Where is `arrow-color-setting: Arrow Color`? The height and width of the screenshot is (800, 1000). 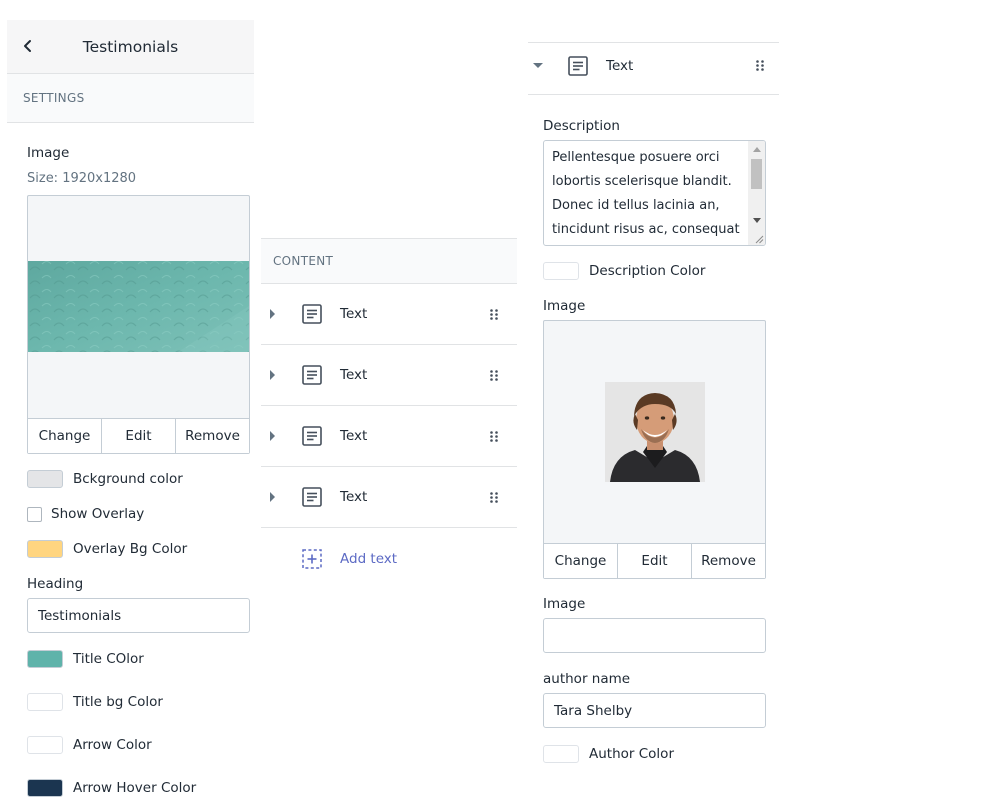
arrow-color-setting: Arrow Color is located at coordinates (89, 745).